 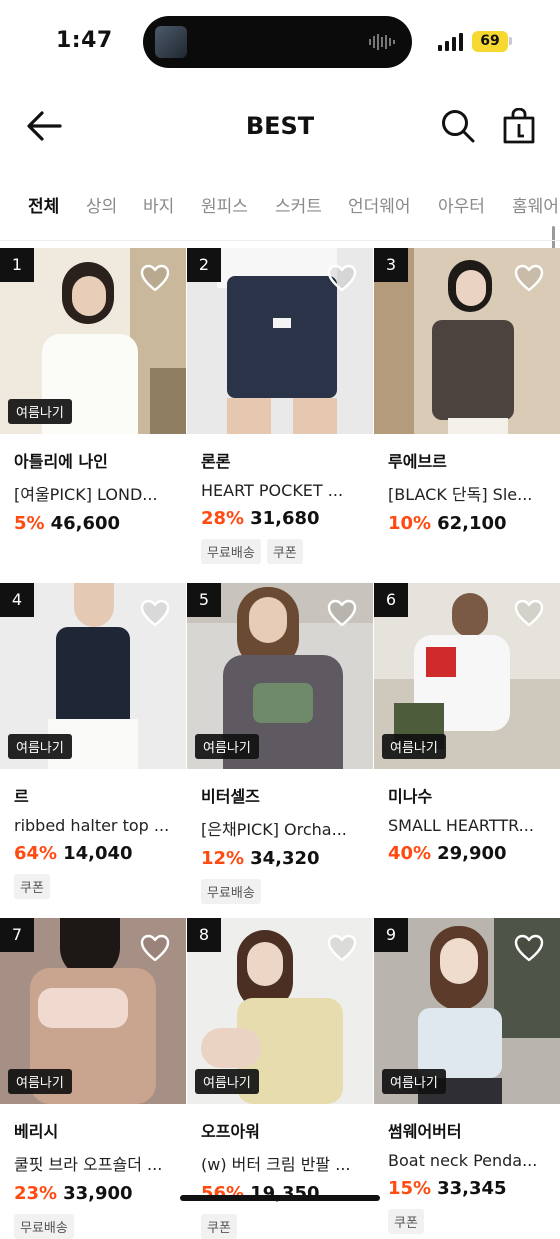 What do you see at coordinates (280, 1011) in the screenshot?
I see `product-image: 8 여름나기` at bounding box center [280, 1011].